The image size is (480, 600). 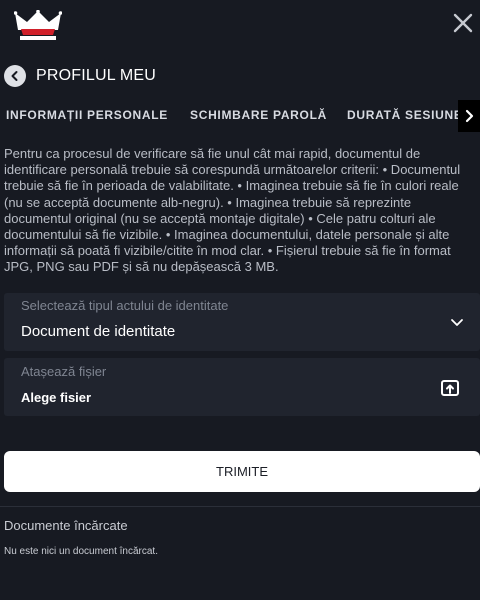 What do you see at coordinates (242, 387) in the screenshot?
I see `file-attach-field: Atașează fișier Alege fisier` at bounding box center [242, 387].